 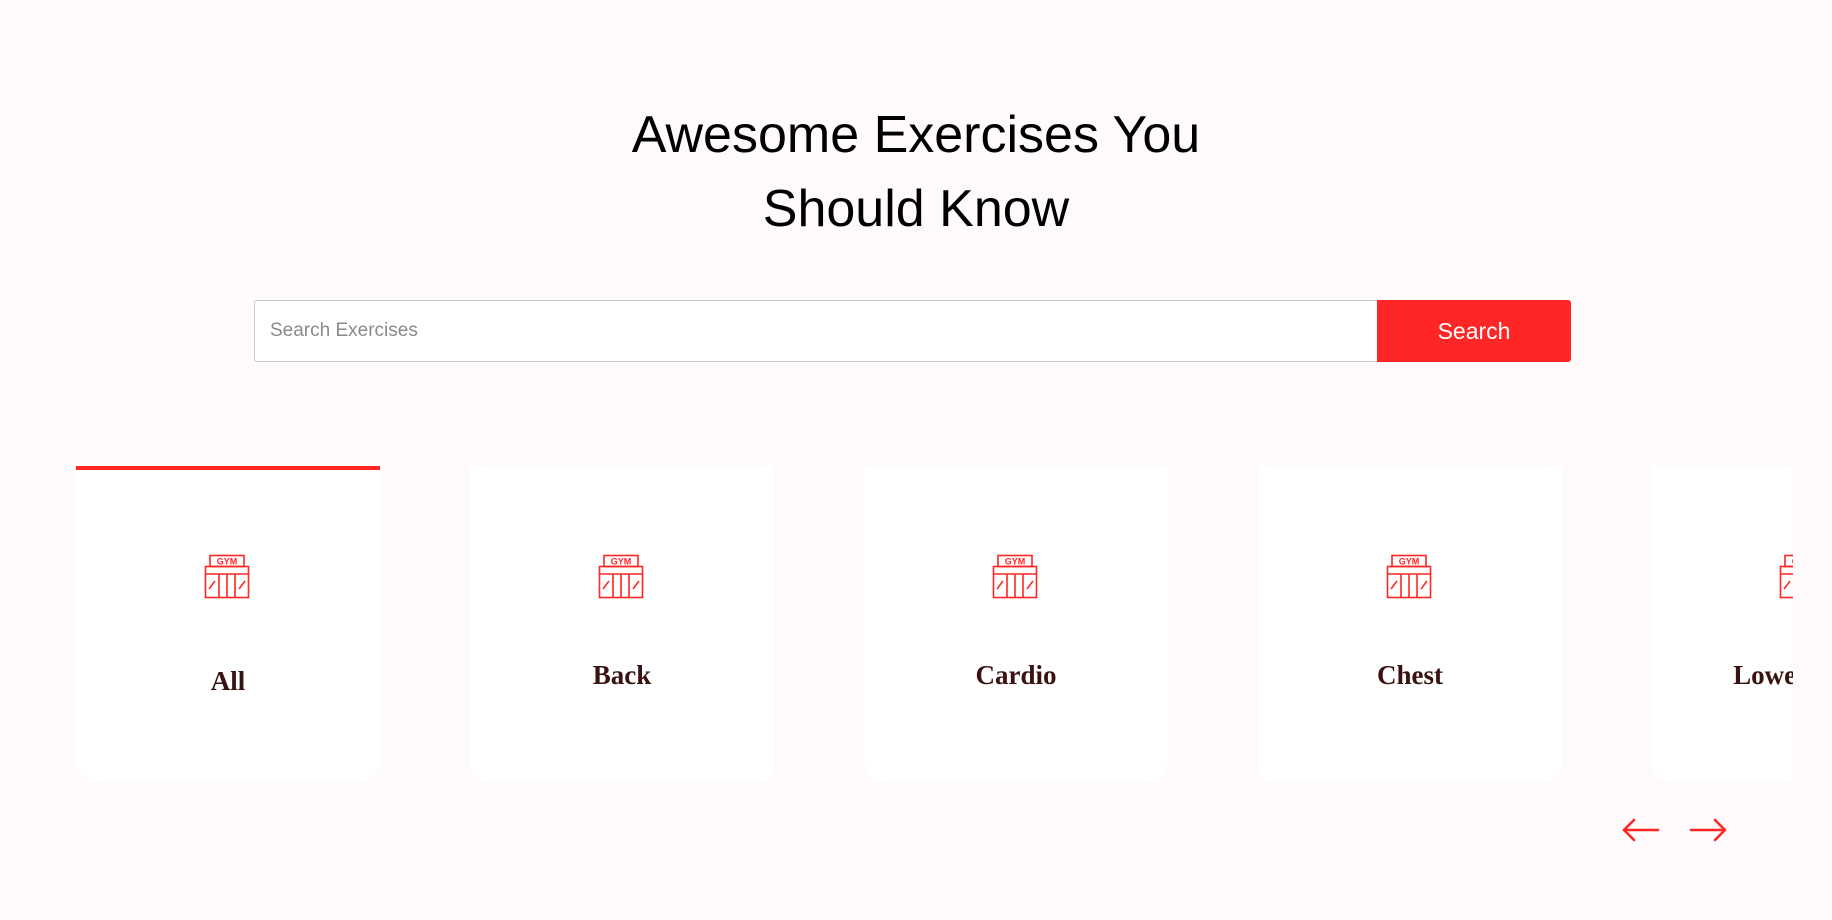 I want to click on category-label: Cardio, so click(x=1016, y=675).